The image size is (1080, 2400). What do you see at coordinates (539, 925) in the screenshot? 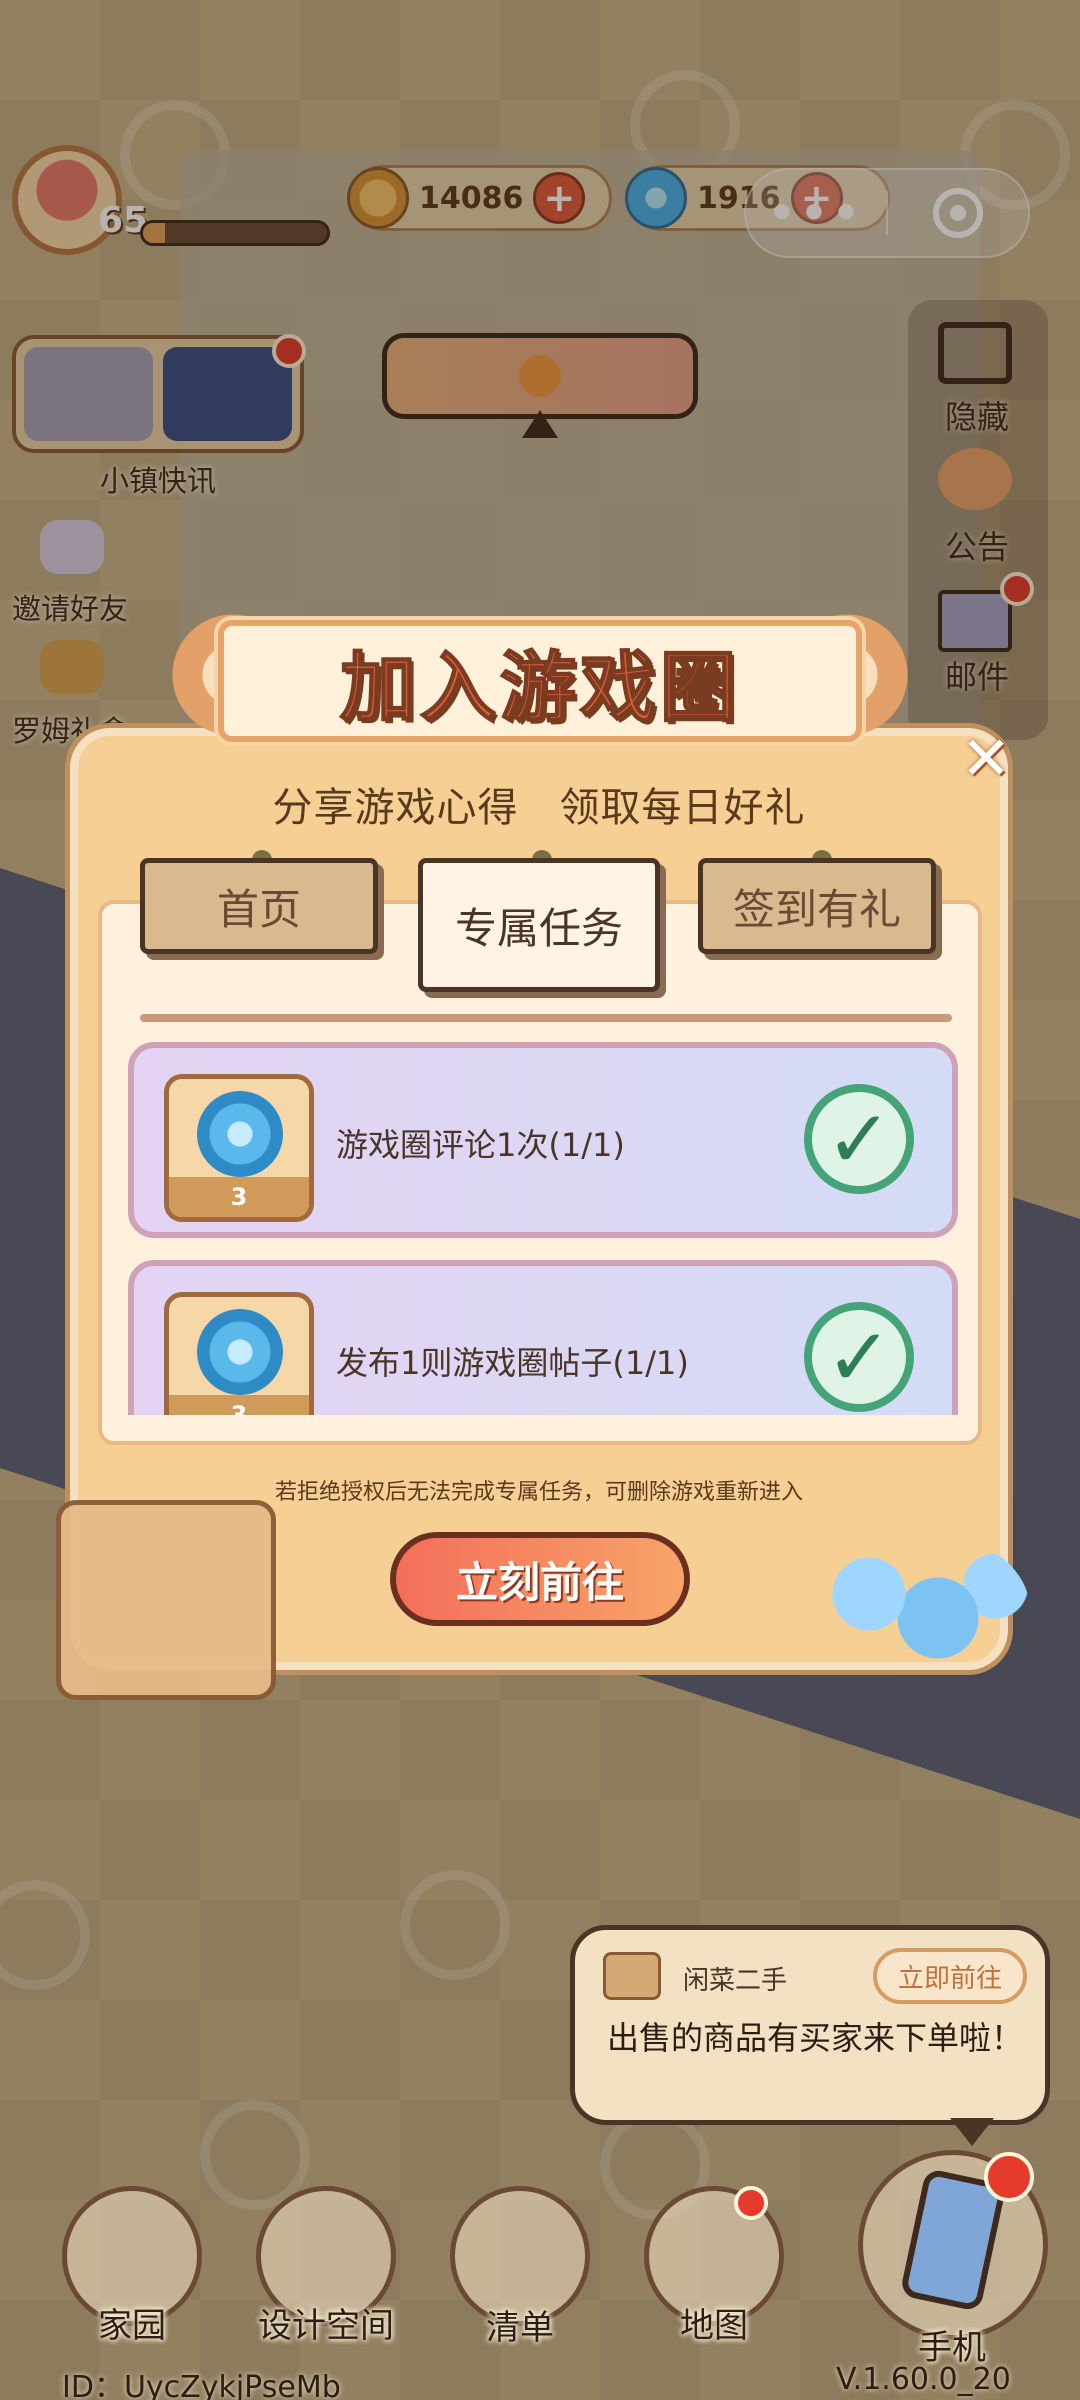
I see `tab-exclusive-tasks: 专属任务` at bounding box center [539, 925].